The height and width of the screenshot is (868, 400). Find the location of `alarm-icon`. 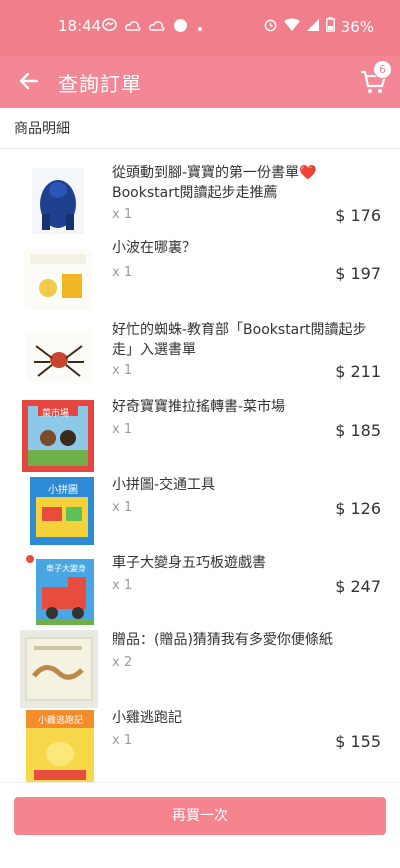

alarm-icon is located at coordinates (270, 26).